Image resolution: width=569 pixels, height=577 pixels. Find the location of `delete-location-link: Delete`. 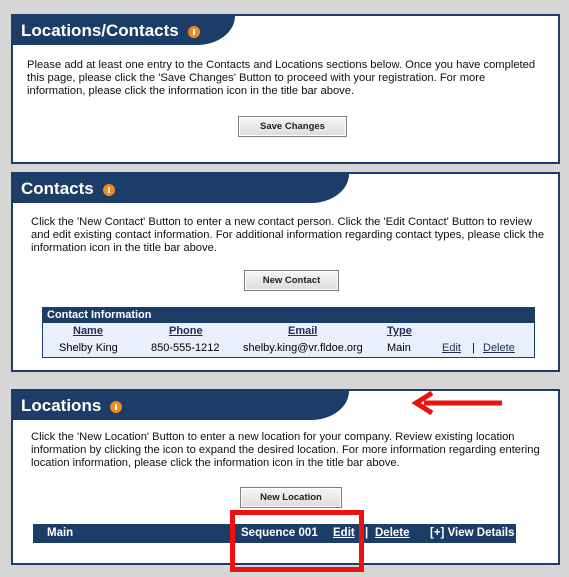

delete-location-link: Delete is located at coordinates (392, 533).